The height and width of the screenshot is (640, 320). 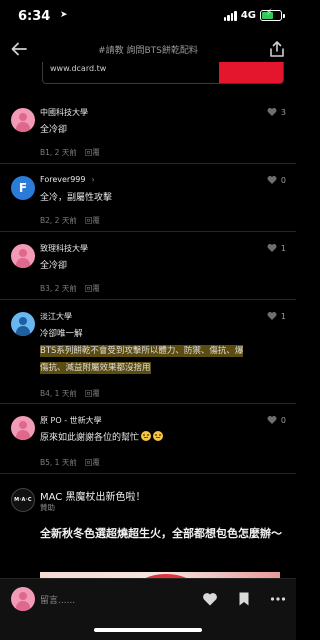 What do you see at coordinates (148, 17) in the screenshot?
I see `status-bar: 6:34 ➤ 4G ⚡` at bounding box center [148, 17].